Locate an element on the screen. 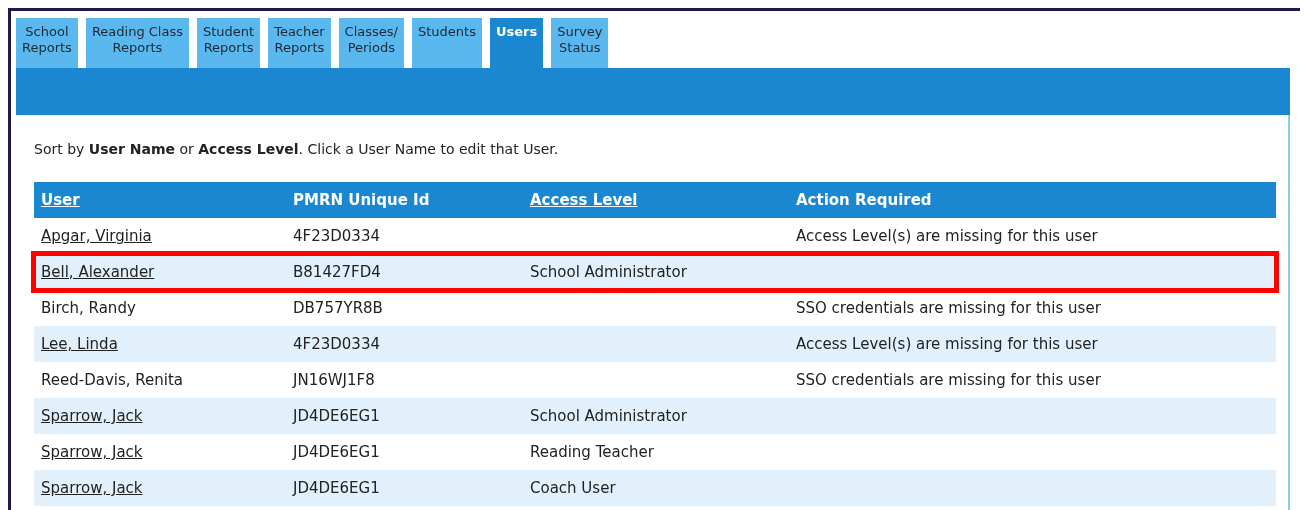 The height and width of the screenshot is (510, 1306). access-level-cell-text: Coach User is located at coordinates (573, 488).